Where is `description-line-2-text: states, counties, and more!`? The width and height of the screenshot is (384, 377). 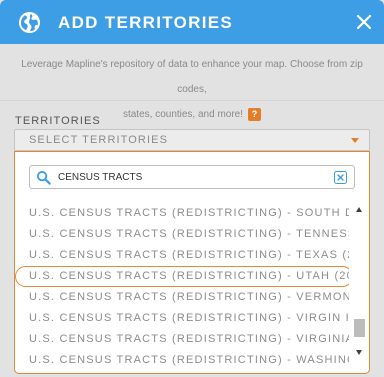 description-line-2-text: states, counties, and more! is located at coordinates (183, 114).